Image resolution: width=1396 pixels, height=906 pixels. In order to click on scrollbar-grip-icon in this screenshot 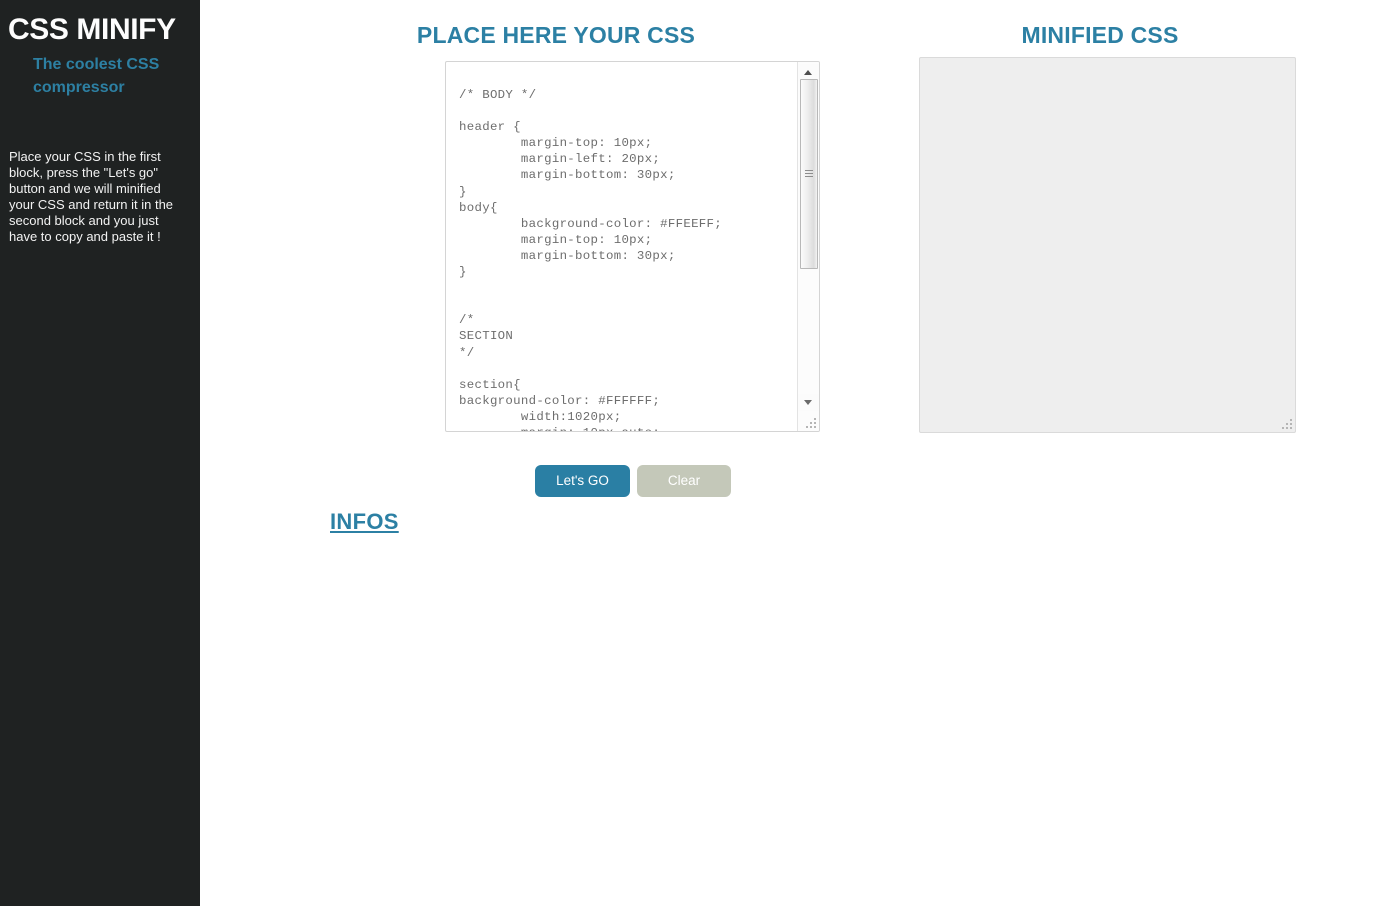, I will do `click(809, 174)`.